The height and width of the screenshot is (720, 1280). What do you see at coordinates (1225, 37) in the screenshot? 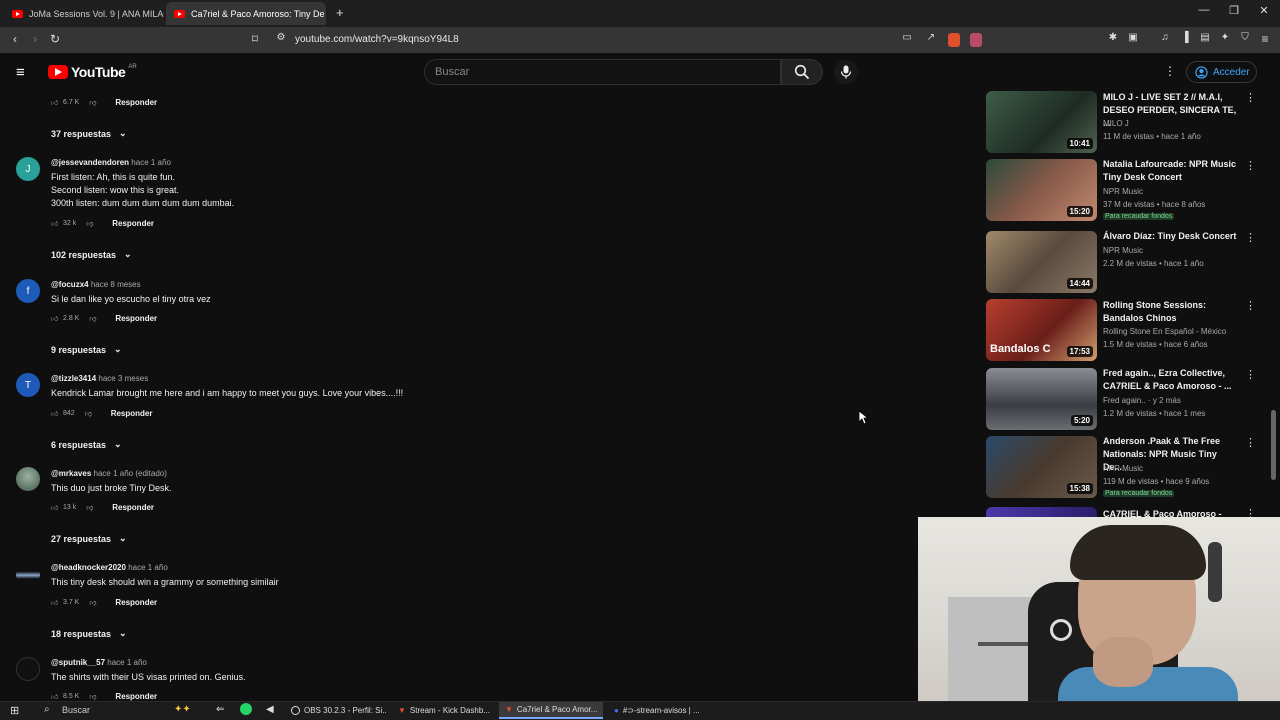
I see `leo-icon: ✦` at bounding box center [1225, 37].